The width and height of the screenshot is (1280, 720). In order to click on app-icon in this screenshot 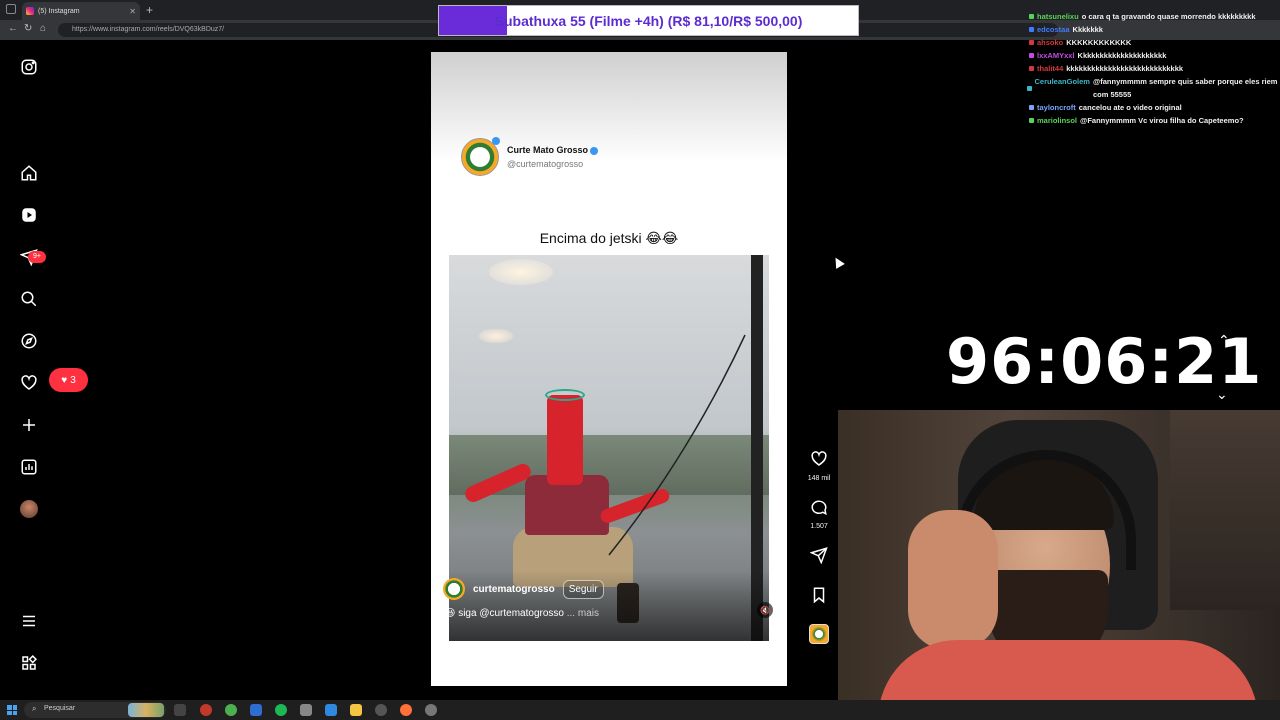, I will do `click(256, 710)`.